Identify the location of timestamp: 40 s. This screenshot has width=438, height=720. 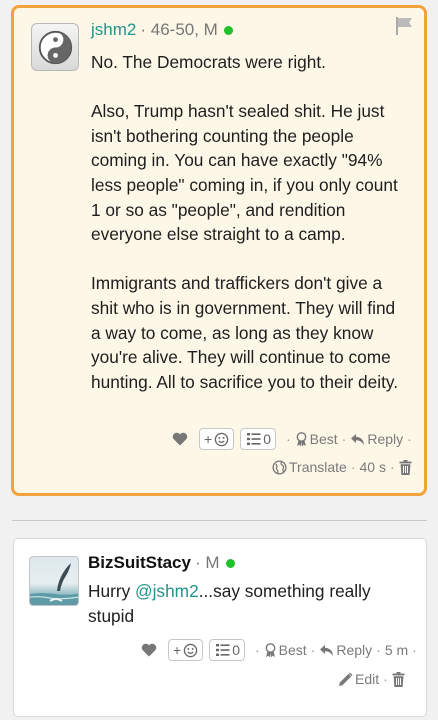
(372, 467).